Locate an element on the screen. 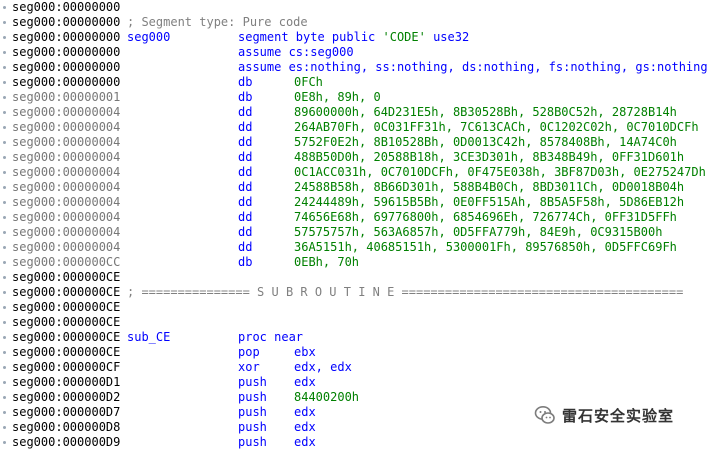 The height and width of the screenshot is (450, 712). watermark: 雷石安全实验室 is located at coordinates (604, 415).